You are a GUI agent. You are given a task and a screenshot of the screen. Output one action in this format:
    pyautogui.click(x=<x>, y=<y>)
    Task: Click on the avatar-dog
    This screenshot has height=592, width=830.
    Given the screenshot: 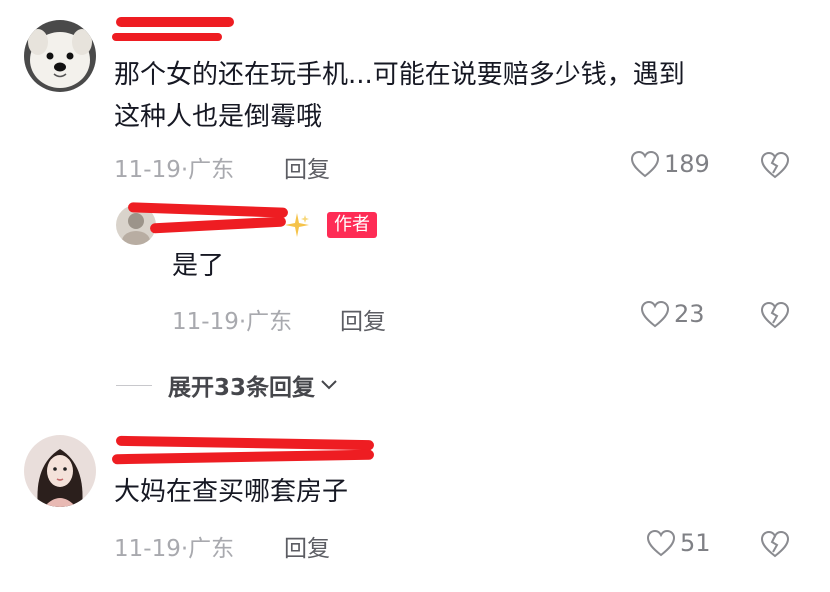 What is the action you would take?
    pyautogui.click(x=60, y=56)
    